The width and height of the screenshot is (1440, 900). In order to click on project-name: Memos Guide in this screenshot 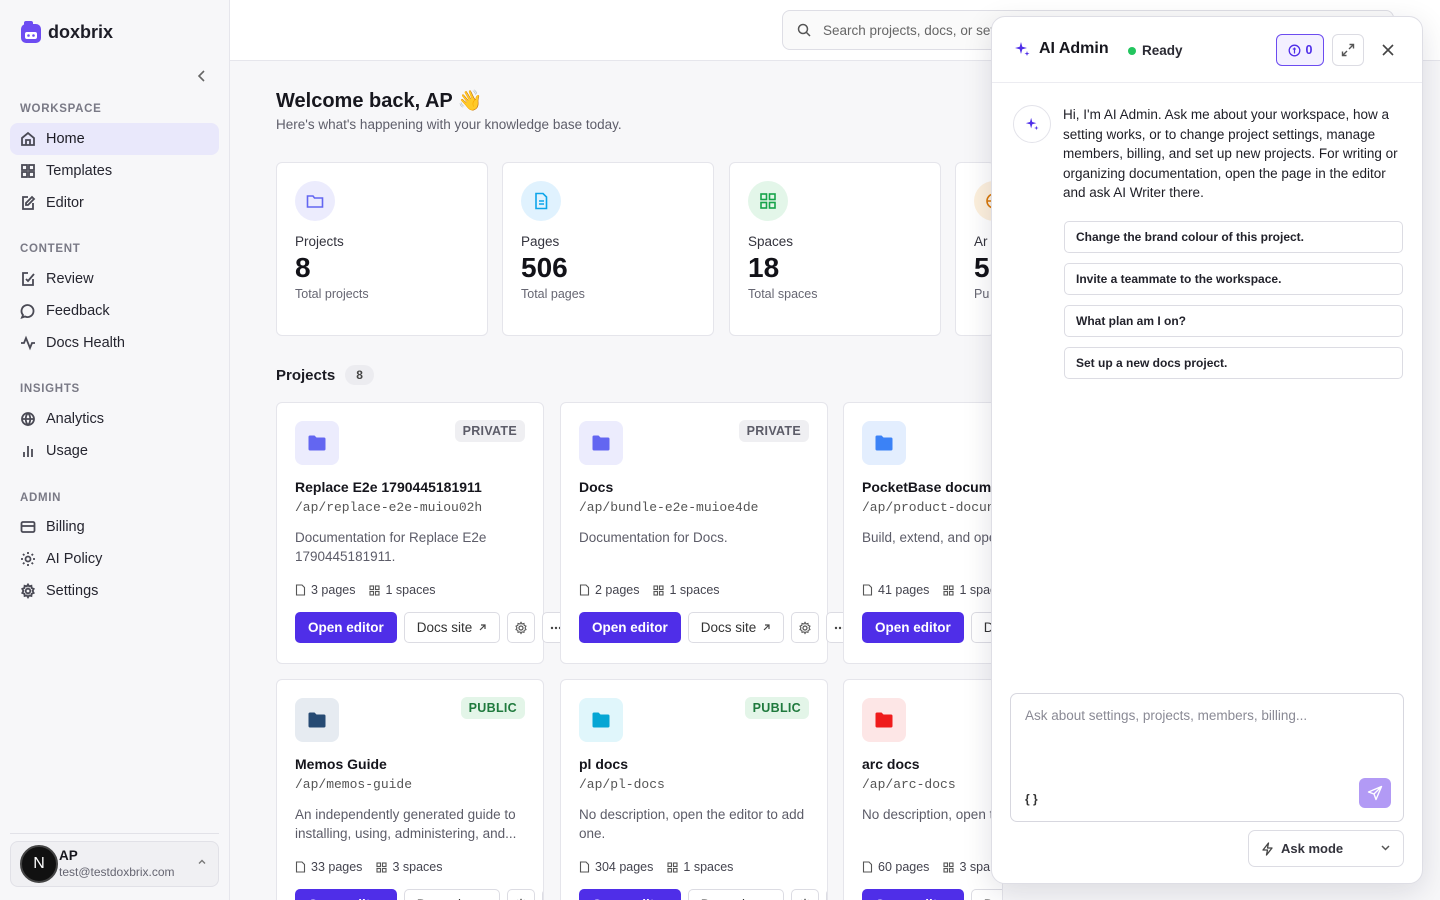, I will do `click(341, 764)`.